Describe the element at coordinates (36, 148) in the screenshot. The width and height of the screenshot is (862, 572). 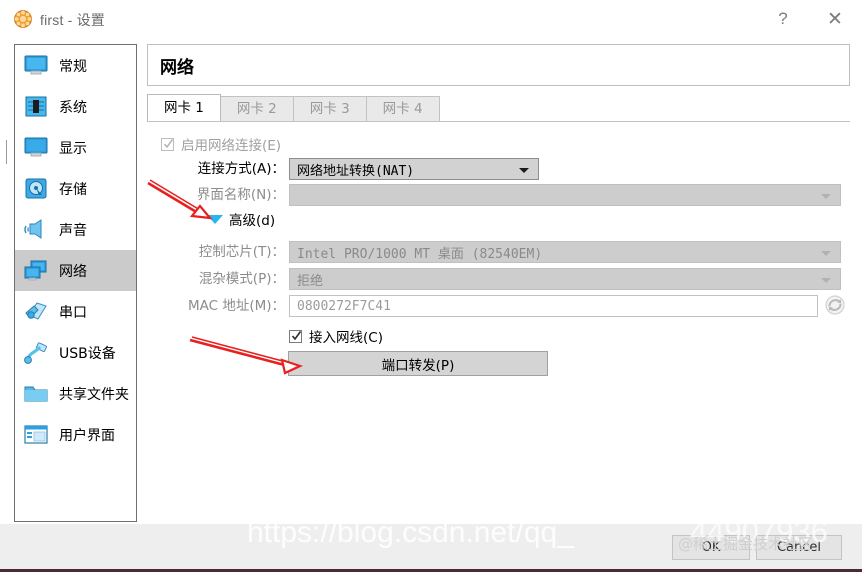
I see `display-icon` at that location.